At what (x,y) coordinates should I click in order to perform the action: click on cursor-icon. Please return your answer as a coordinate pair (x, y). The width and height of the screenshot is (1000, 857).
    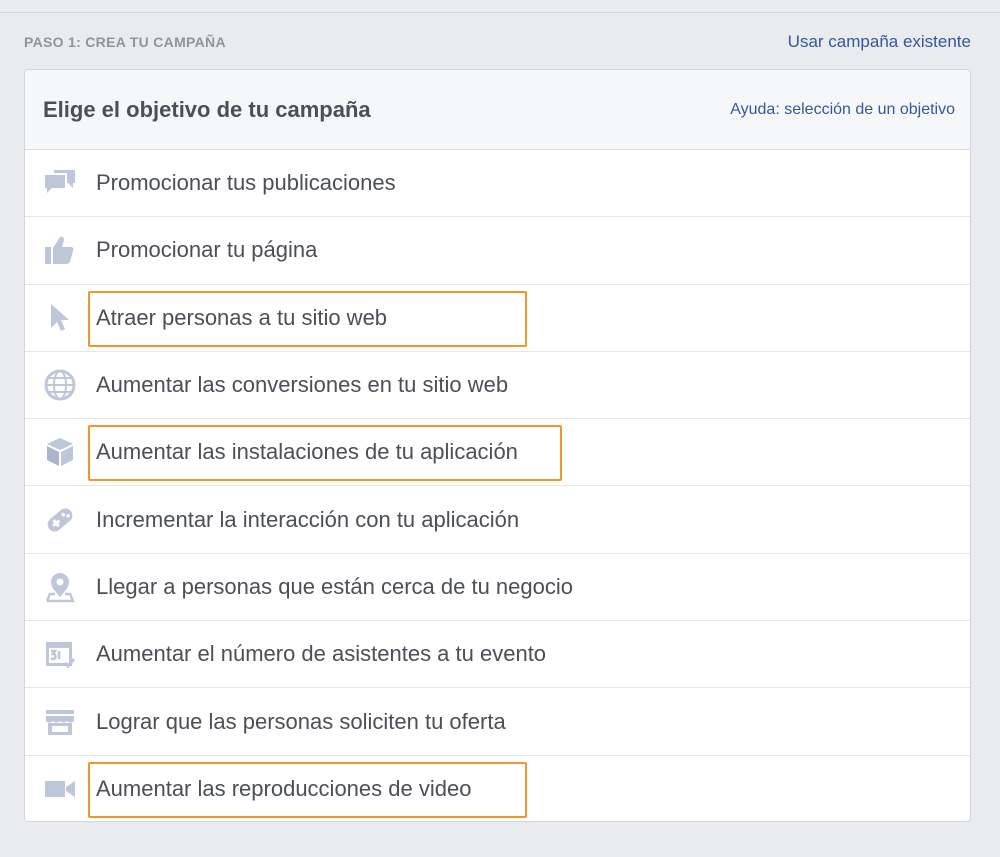
    Looking at the image, I should click on (60, 318).